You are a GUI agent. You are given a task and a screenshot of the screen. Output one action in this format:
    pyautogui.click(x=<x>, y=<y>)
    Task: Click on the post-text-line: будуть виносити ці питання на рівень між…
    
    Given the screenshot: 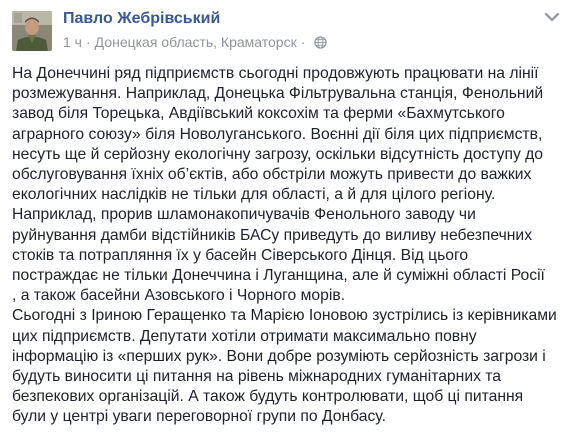 What is the action you would take?
    pyautogui.click(x=257, y=377)
    